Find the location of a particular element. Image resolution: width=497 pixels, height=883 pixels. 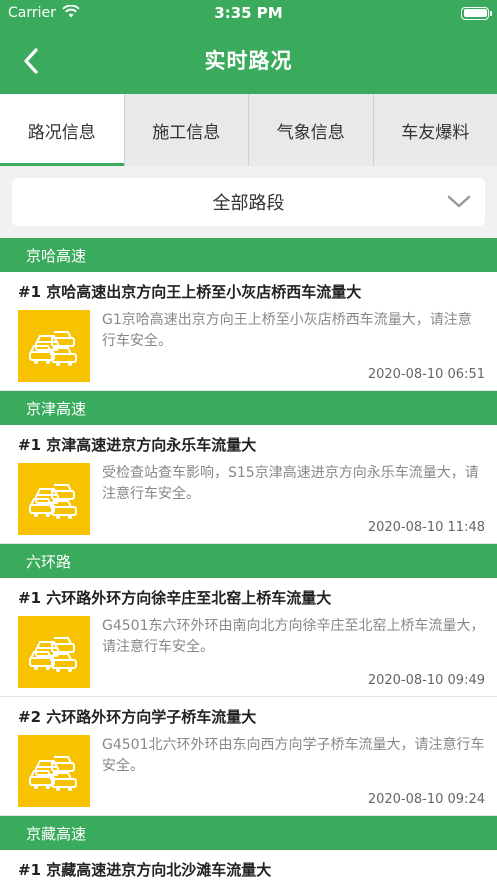

tab-3: 气象信息 is located at coordinates (311, 130).